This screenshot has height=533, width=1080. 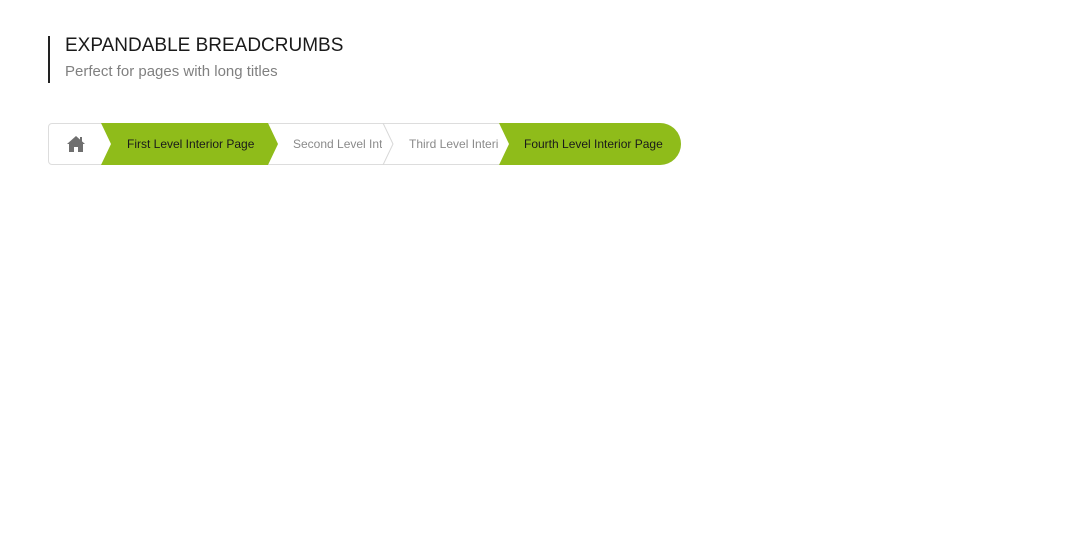 I want to click on breadcrumb-home, so click(x=76, y=144).